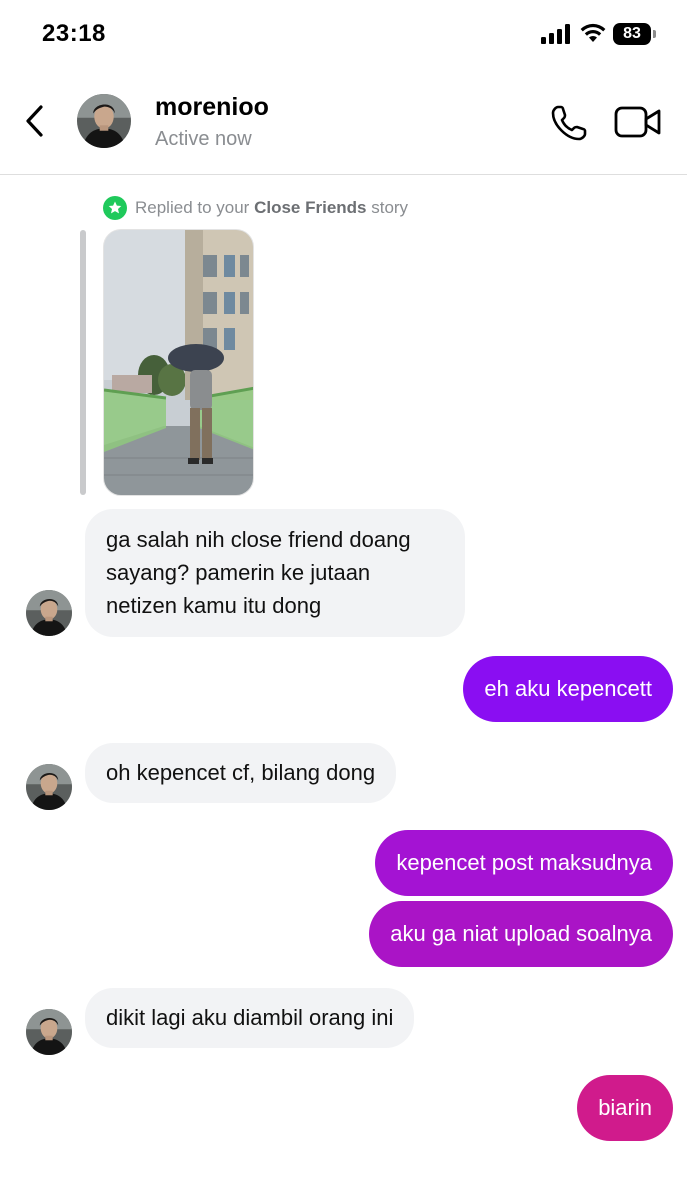  Describe the element at coordinates (238, 572) in the screenshot. I see `message-line: sayang? pamerin ke jutaan` at that location.